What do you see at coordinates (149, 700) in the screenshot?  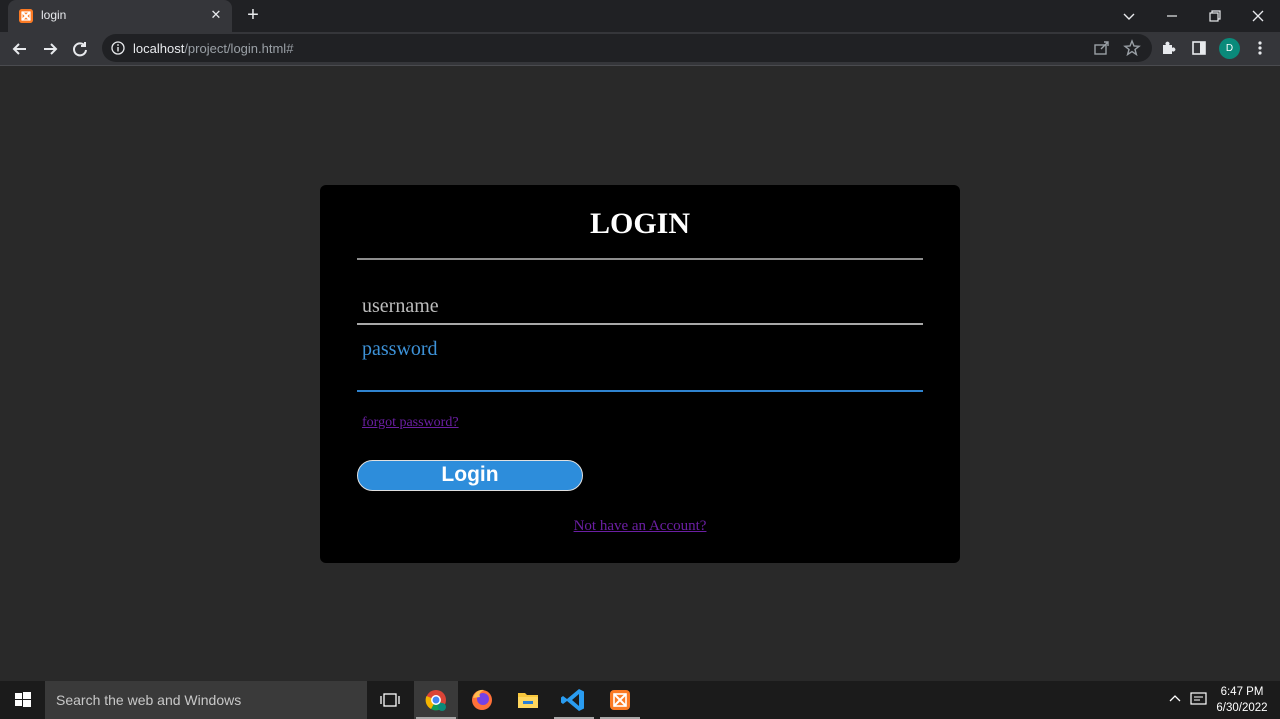 I see `taskbar-search-placeholder: Search the web and Windows` at bounding box center [149, 700].